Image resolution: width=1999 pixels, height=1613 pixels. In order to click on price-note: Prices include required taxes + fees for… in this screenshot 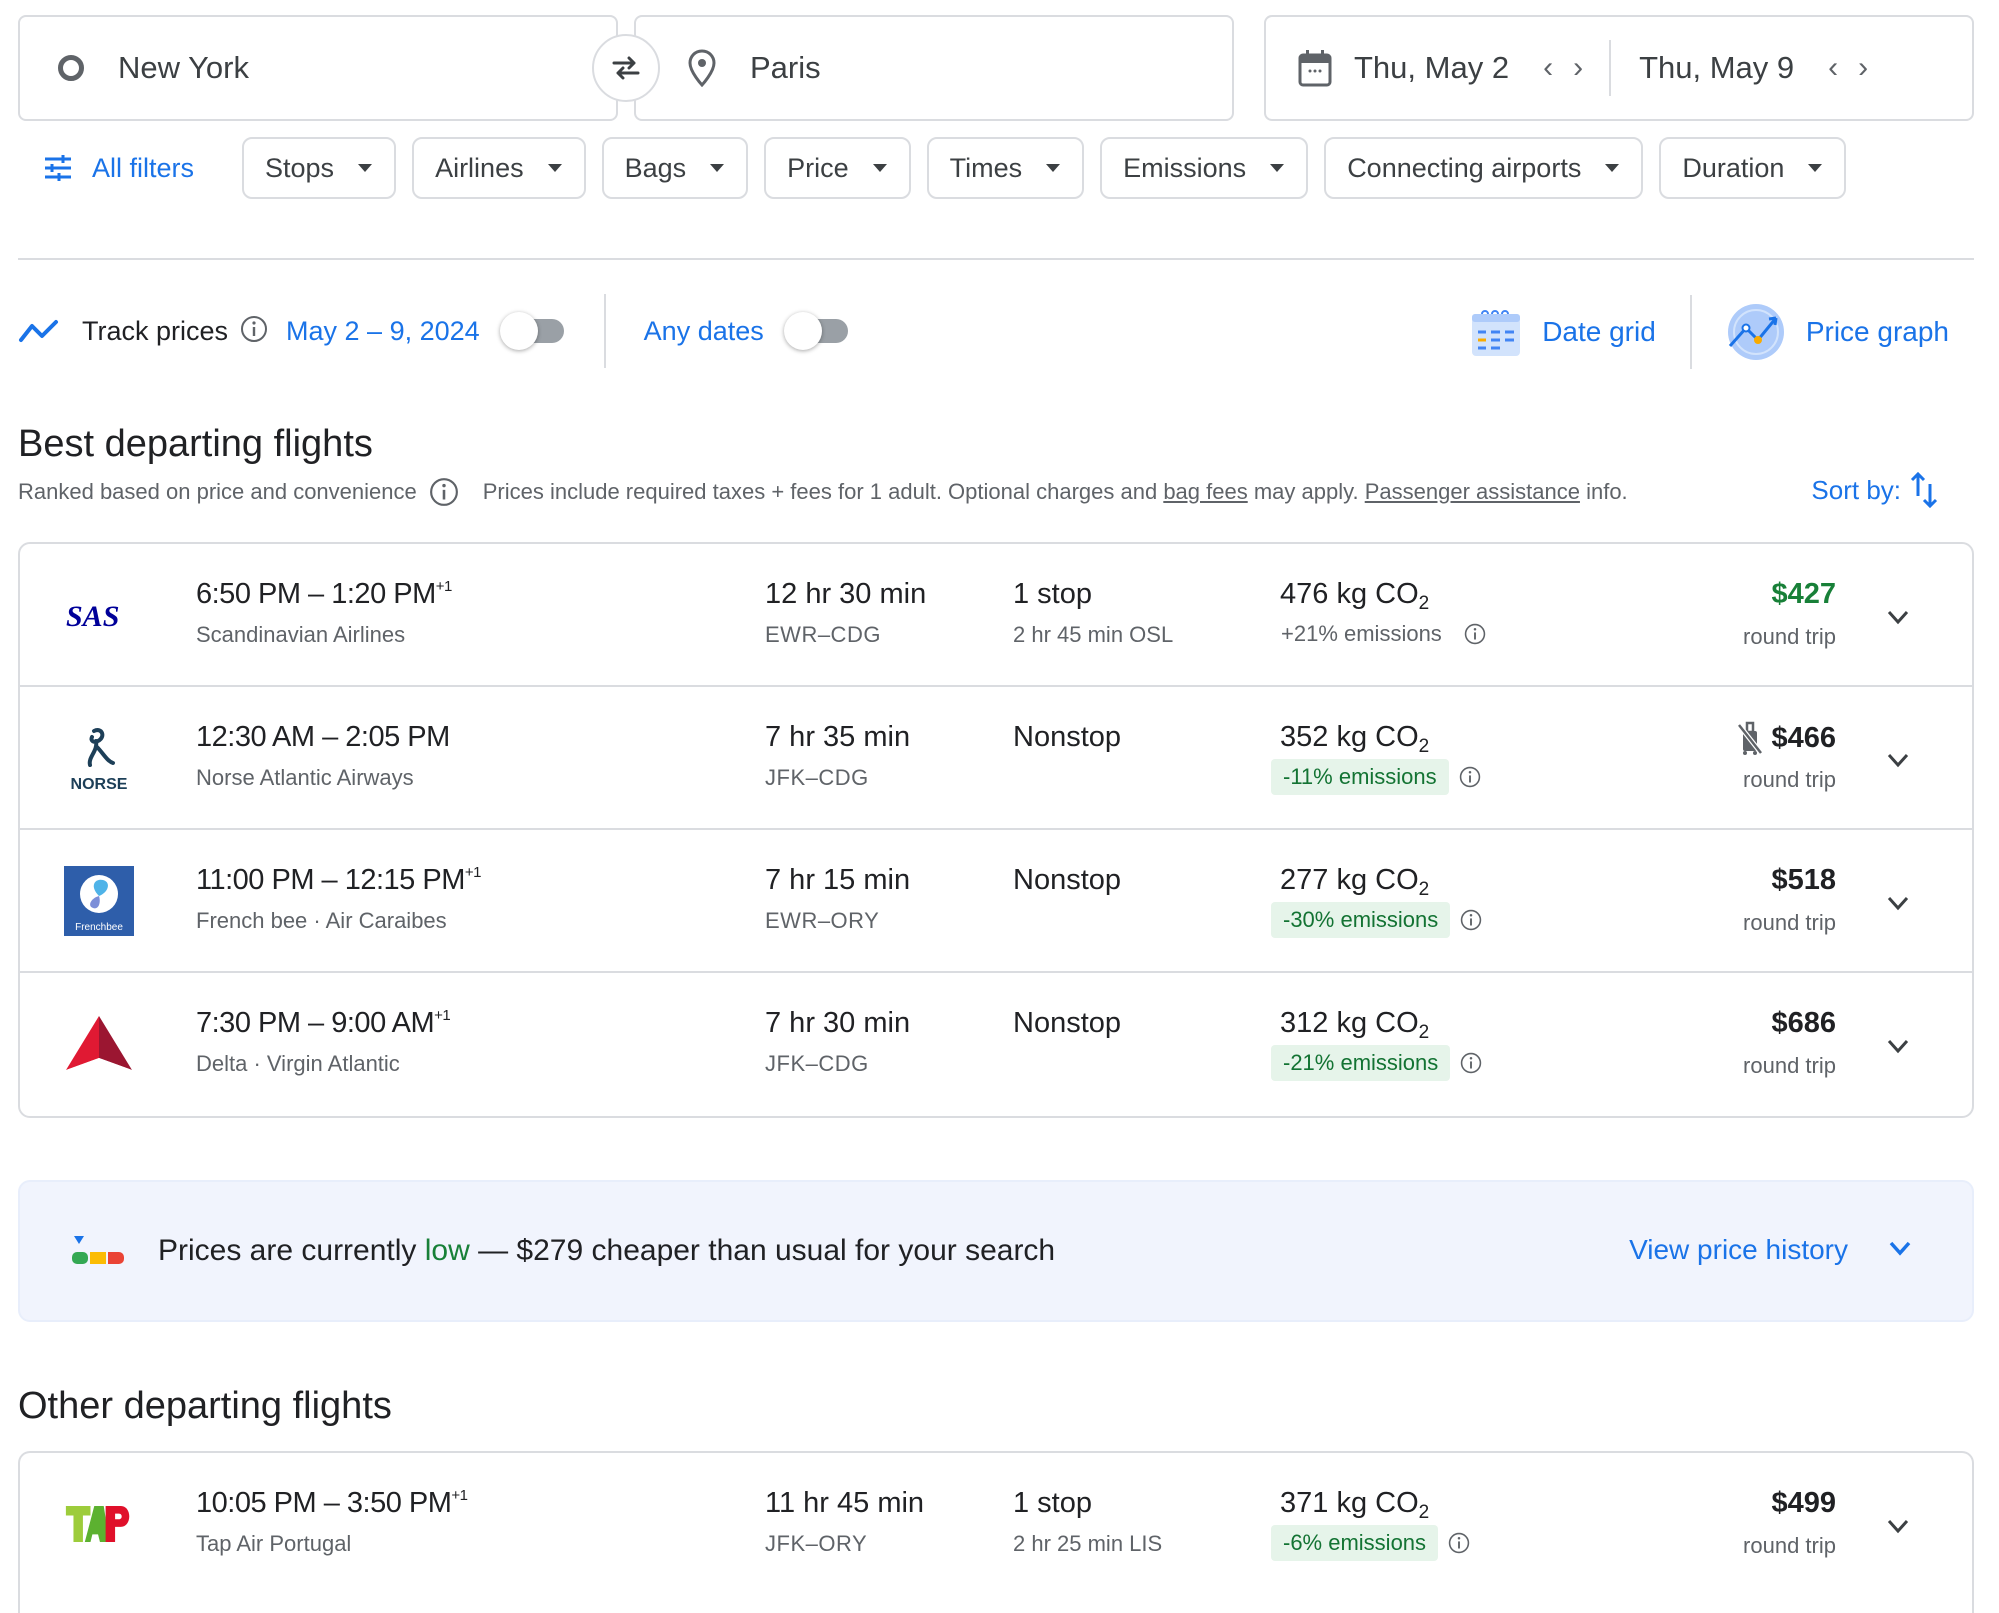, I will do `click(820, 491)`.